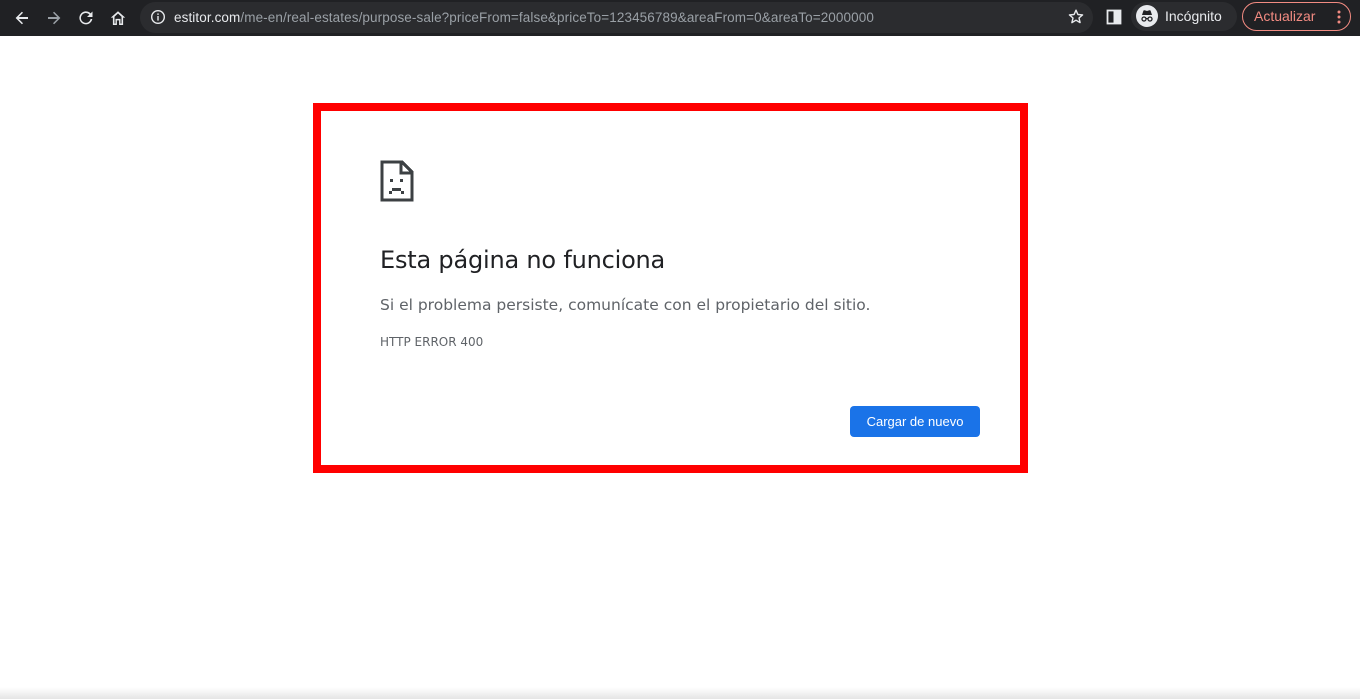 The height and width of the screenshot is (699, 1360). I want to click on side-panel-icon, so click(1114, 17).